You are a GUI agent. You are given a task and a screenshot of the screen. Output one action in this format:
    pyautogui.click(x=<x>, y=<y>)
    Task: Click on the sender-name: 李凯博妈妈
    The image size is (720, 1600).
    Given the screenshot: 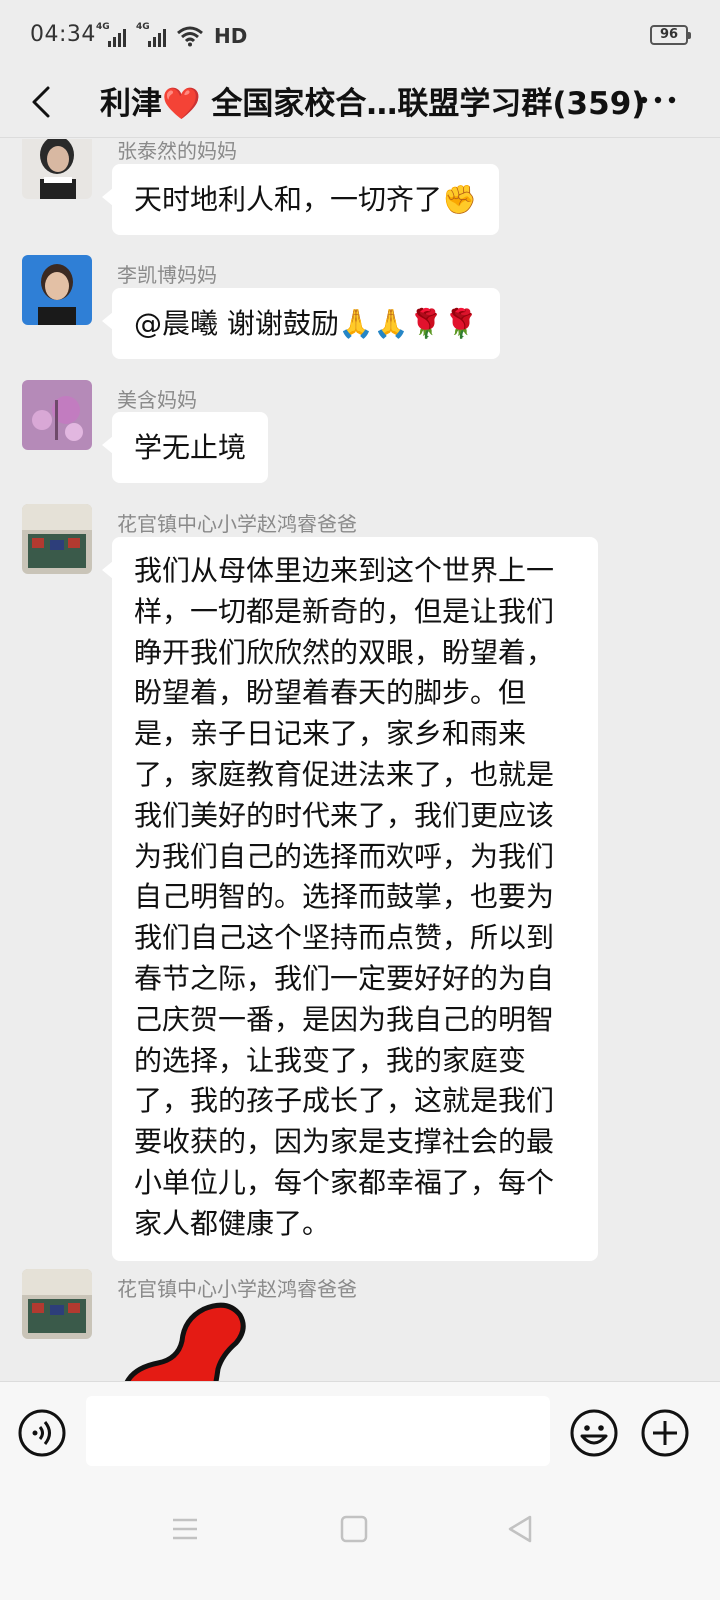 What is the action you would take?
    pyautogui.click(x=167, y=275)
    